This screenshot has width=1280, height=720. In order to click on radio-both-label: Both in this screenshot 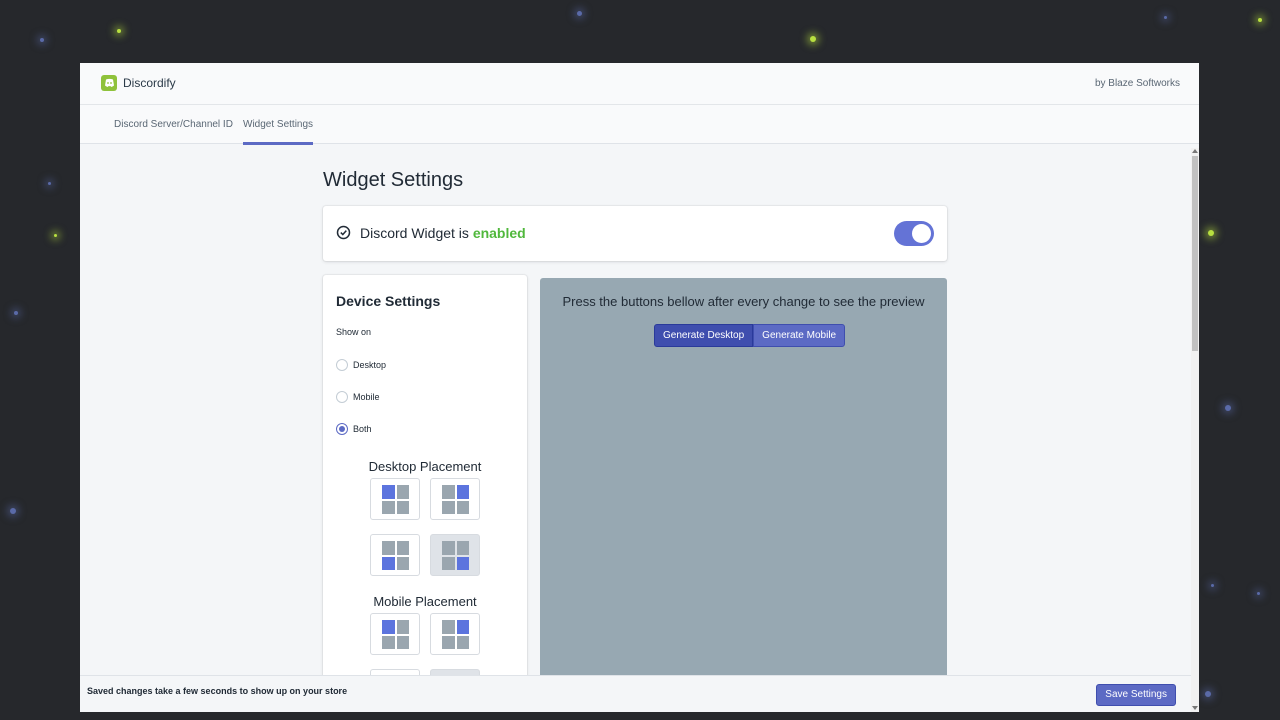, I will do `click(362, 429)`.